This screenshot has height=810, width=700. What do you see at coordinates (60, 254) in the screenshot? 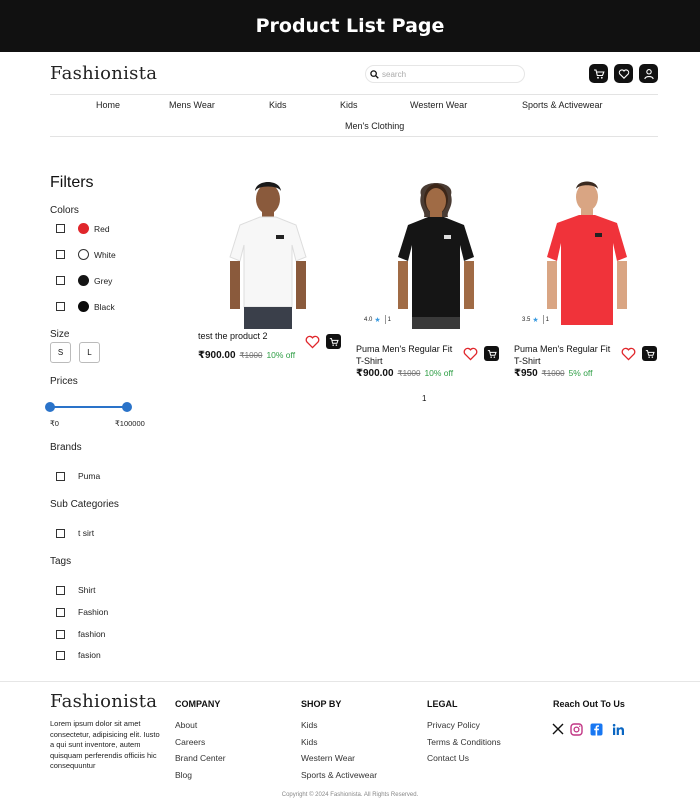
I see `color-white-checkbox` at bounding box center [60, 254].